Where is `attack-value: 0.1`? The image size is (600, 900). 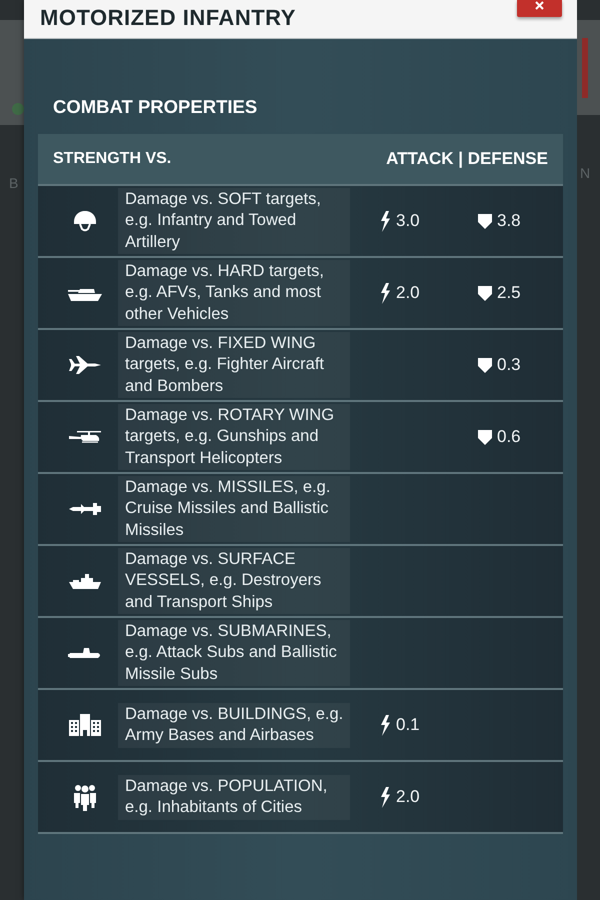
attack-value: 0.1 is located at coordinates (408, 725).